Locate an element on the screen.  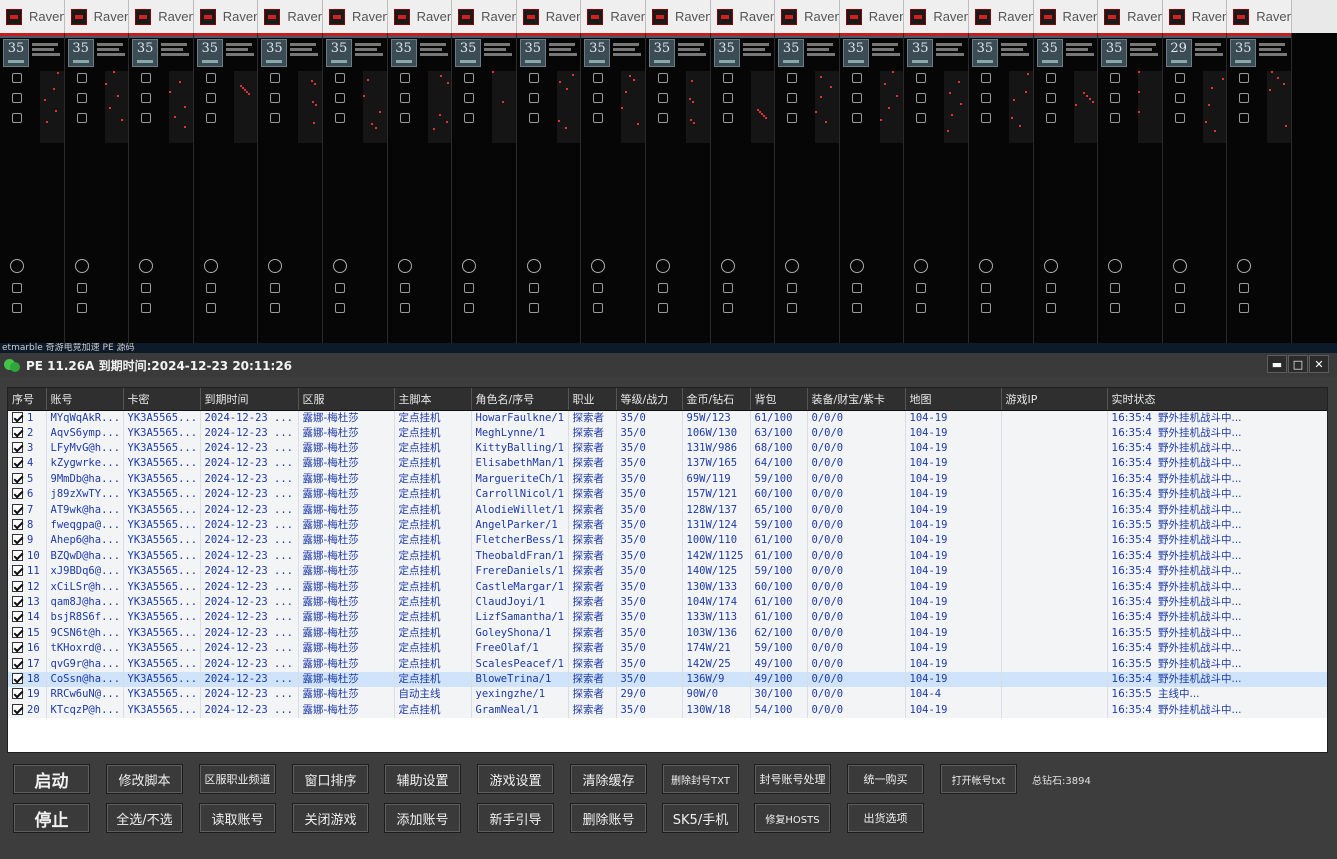
add-account-button: 添加账号 is located at coordinates (422, 818).